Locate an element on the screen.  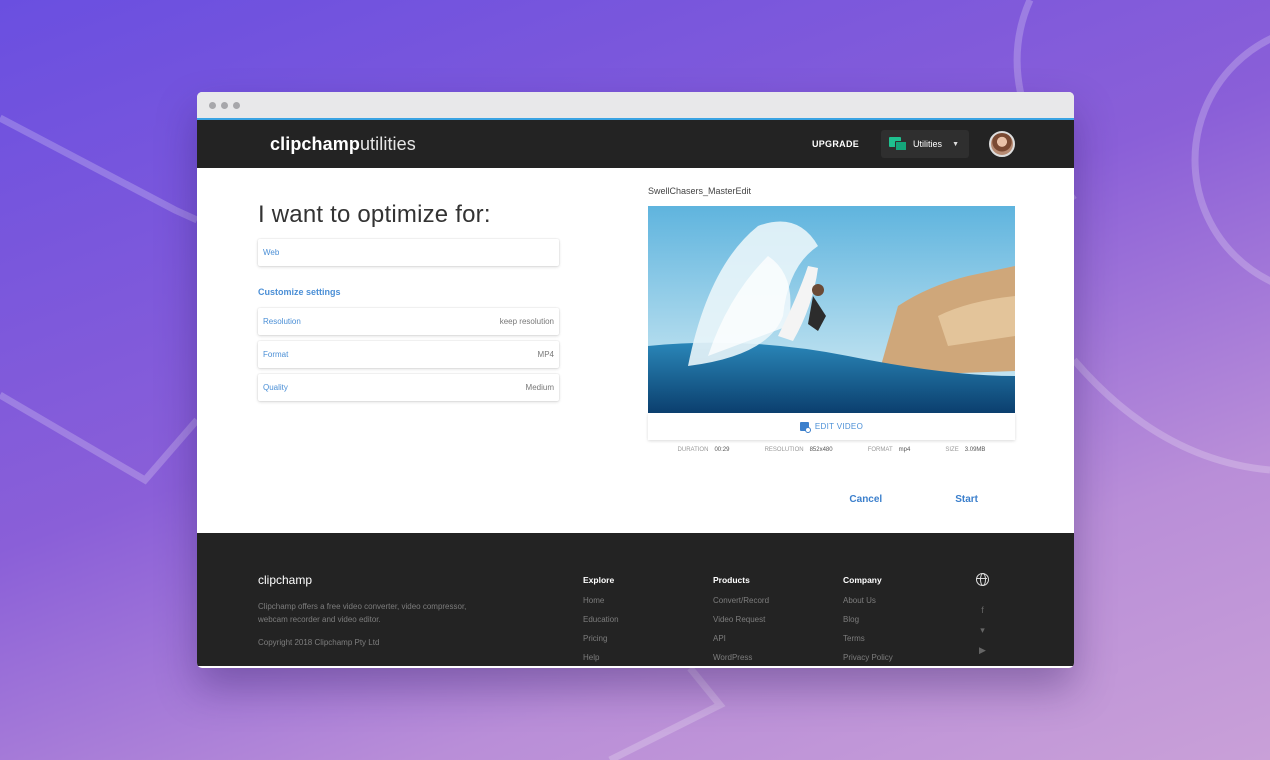
meta-duration: Duration 00:29 is located at coordinates (703, 450).